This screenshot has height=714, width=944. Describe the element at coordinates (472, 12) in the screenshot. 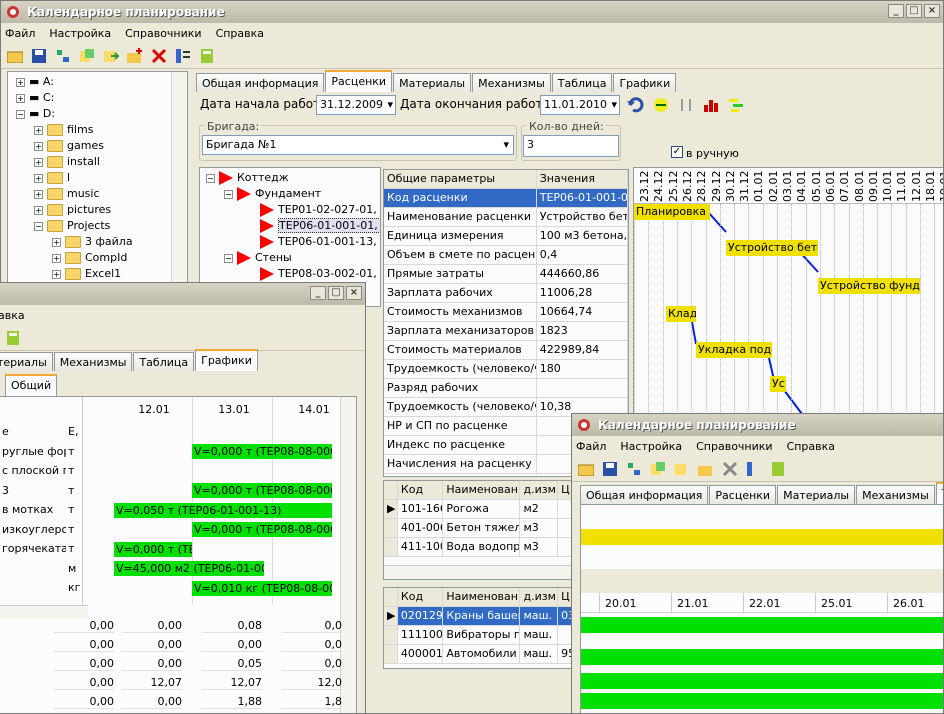

I see `main-titlebar: Календарное планирование _ □ ×` at that location.